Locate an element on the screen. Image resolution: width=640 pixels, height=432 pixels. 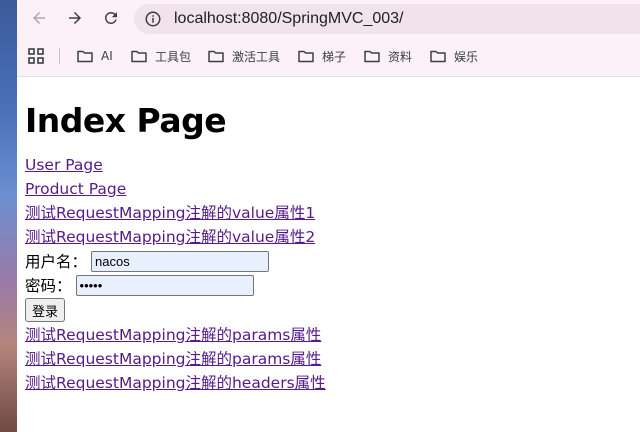
product-page-link: Product Page is located at coordinates (325, 189).